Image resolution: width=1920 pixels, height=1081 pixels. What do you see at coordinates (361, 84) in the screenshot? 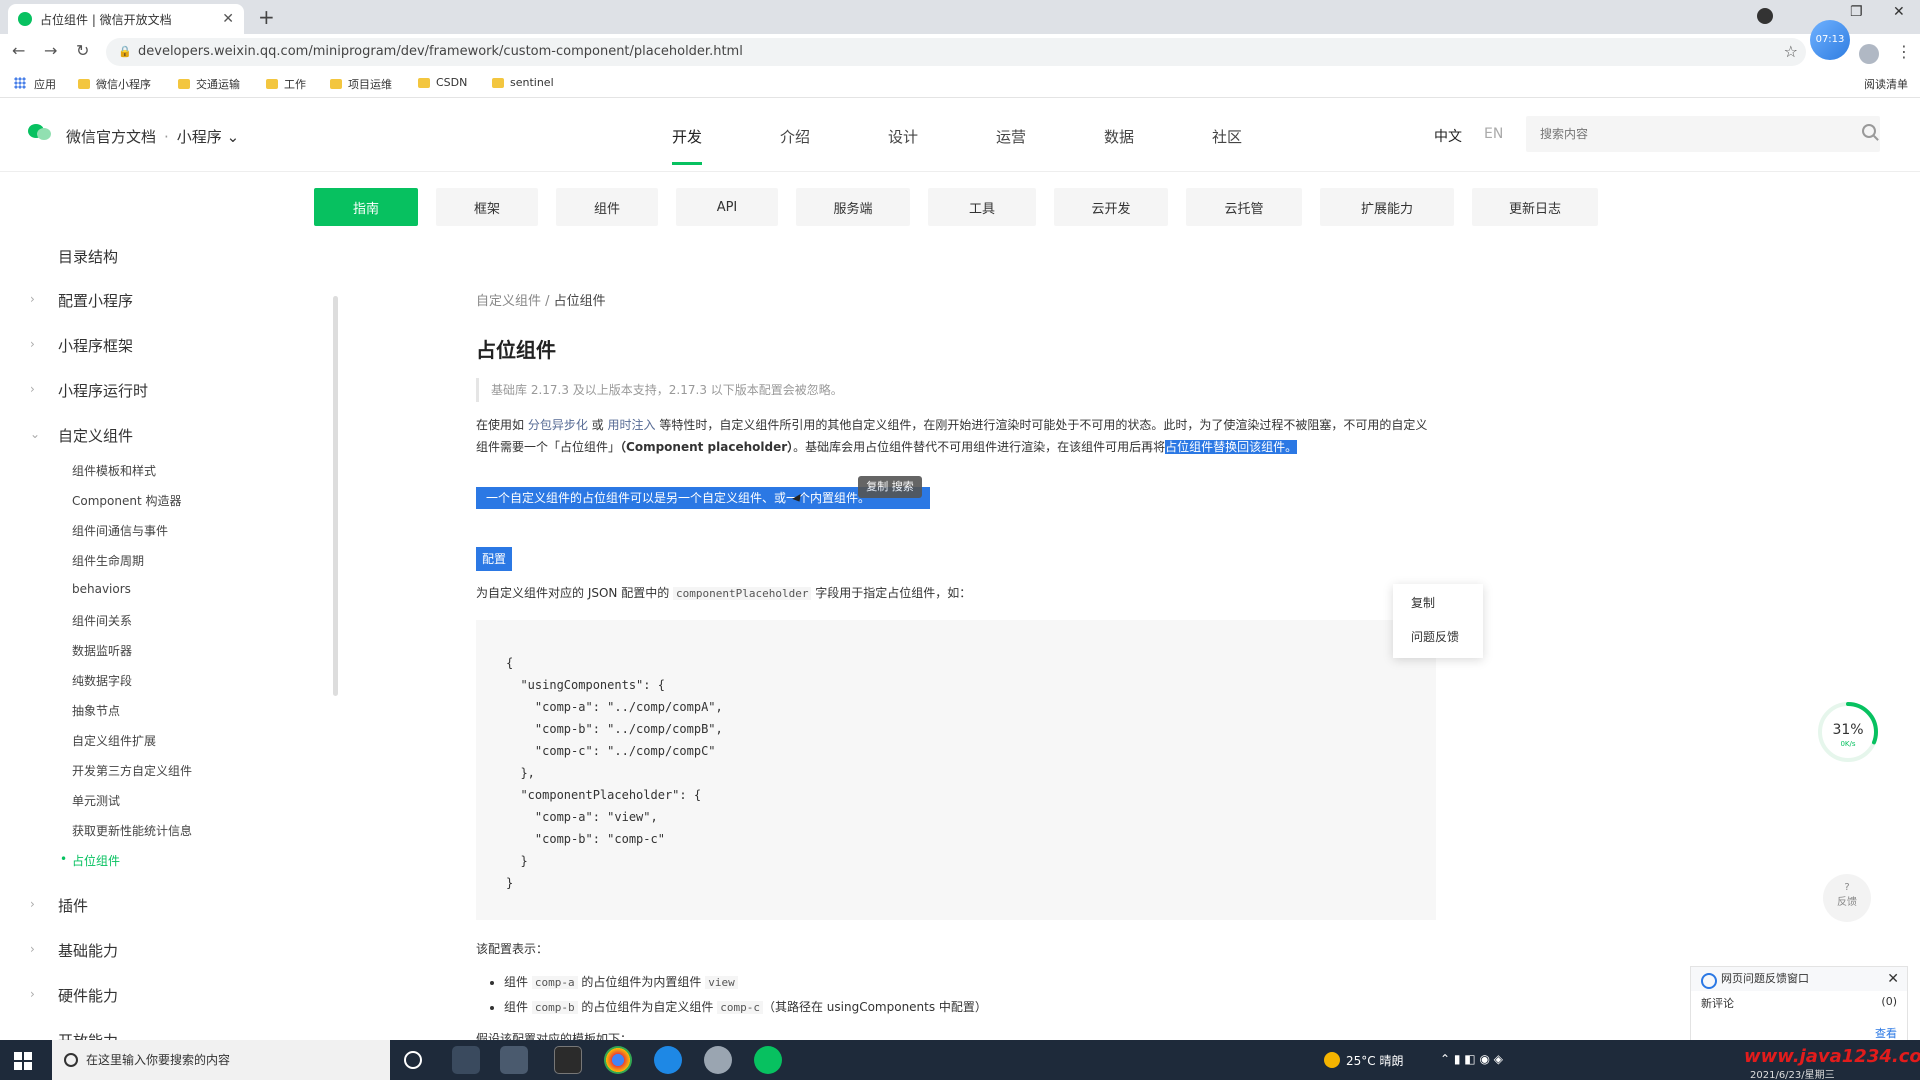
I see `bookmark-folder: 项目运维` at bounding box center [361, 84].